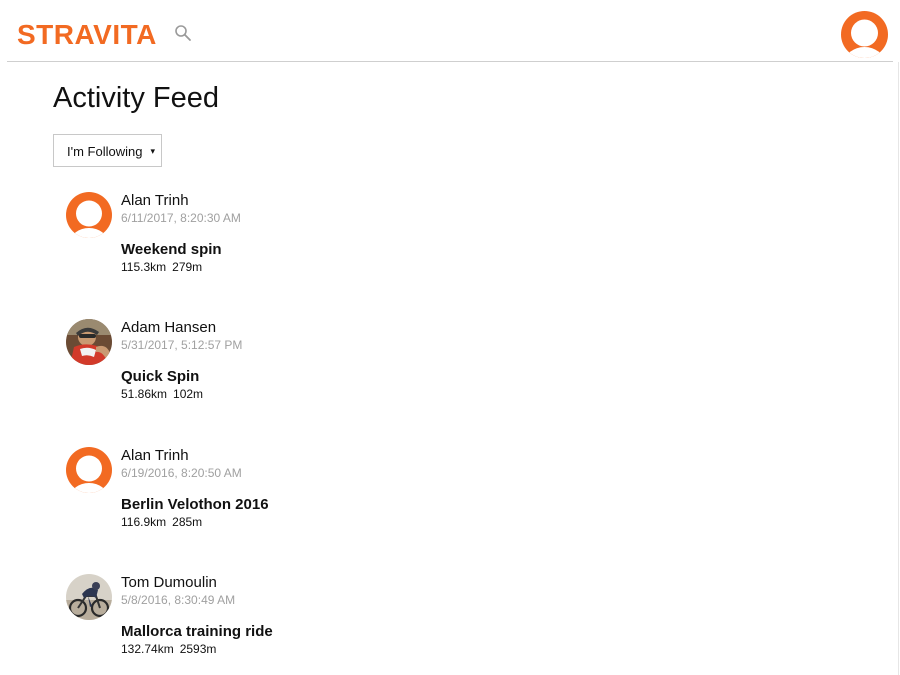  Describe the element at coordinates (144, 394) in the screenshot. I see `activity-distance: 51.86km` at that location.